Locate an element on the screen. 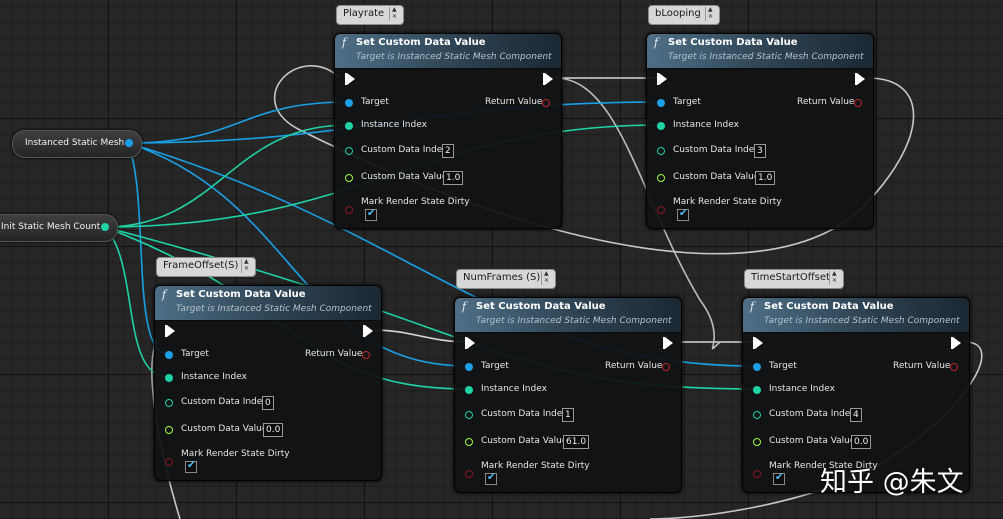  object-output-pin is located at coordinates (129, 143).